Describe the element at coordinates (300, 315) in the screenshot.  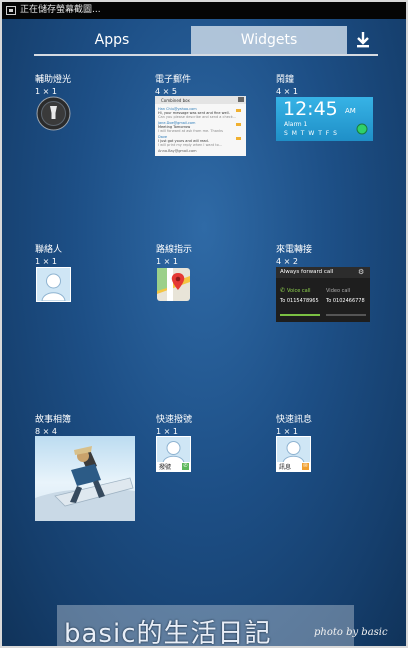
I see `voice-call-indicator` at that location.